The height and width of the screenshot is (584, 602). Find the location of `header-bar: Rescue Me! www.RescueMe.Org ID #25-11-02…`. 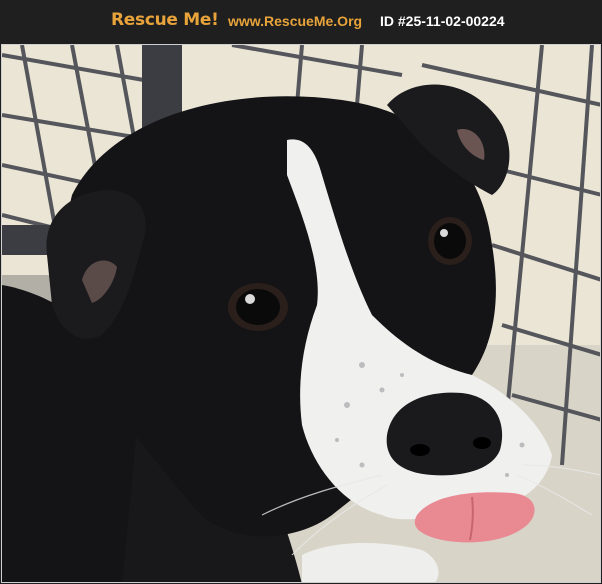

header-bar: Rescue Me! www.RescueMe.Org ID #25-11-02… is located at coordinates (301, 22).